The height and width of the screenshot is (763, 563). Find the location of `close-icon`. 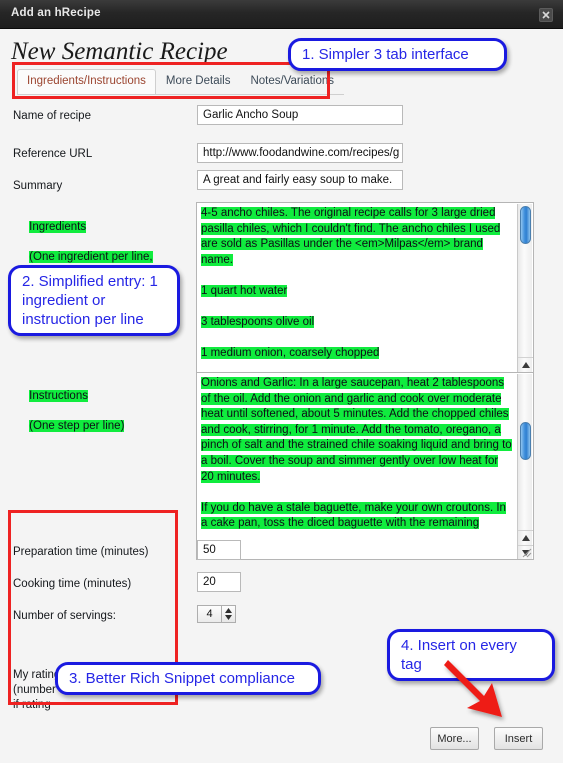

close-icon is located at coordinates (546, 15).